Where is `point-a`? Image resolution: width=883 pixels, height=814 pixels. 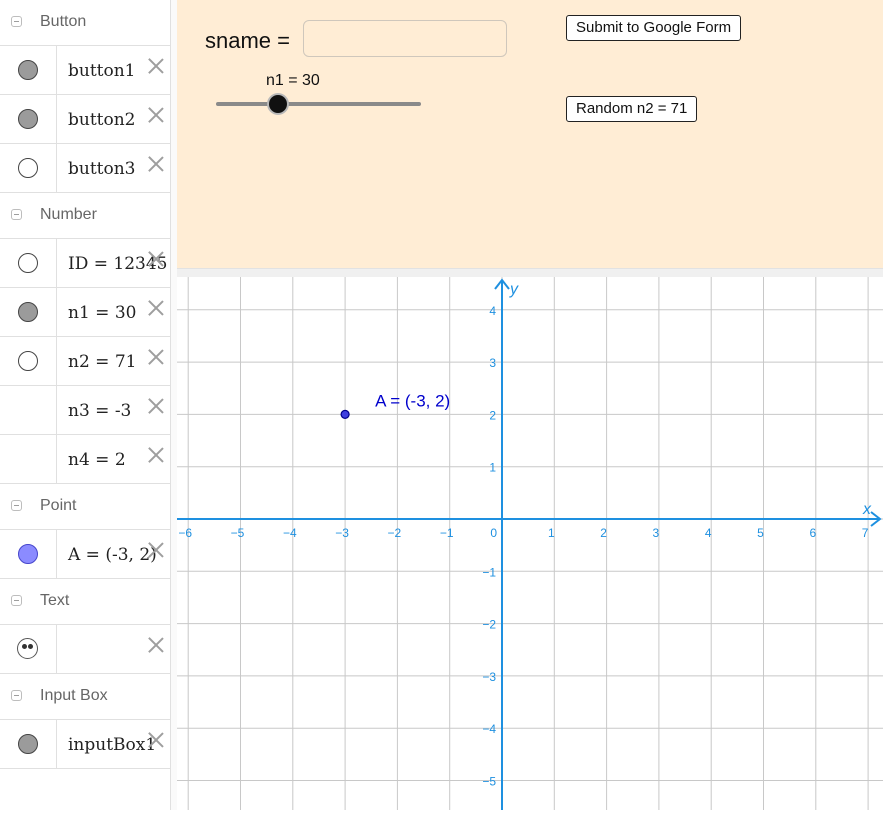 point-a is located at coordinates (345, 414).